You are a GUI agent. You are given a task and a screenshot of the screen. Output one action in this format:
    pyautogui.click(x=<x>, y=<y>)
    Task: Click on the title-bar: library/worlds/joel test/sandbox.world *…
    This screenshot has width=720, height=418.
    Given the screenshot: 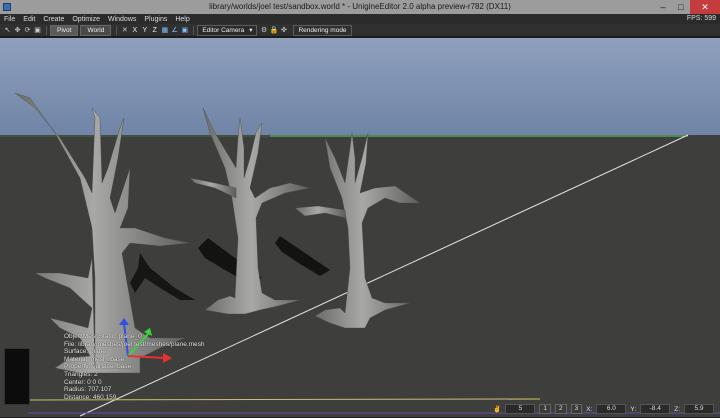 What is the action you would take?
    pyautogui.click(x=360, y=7)
    